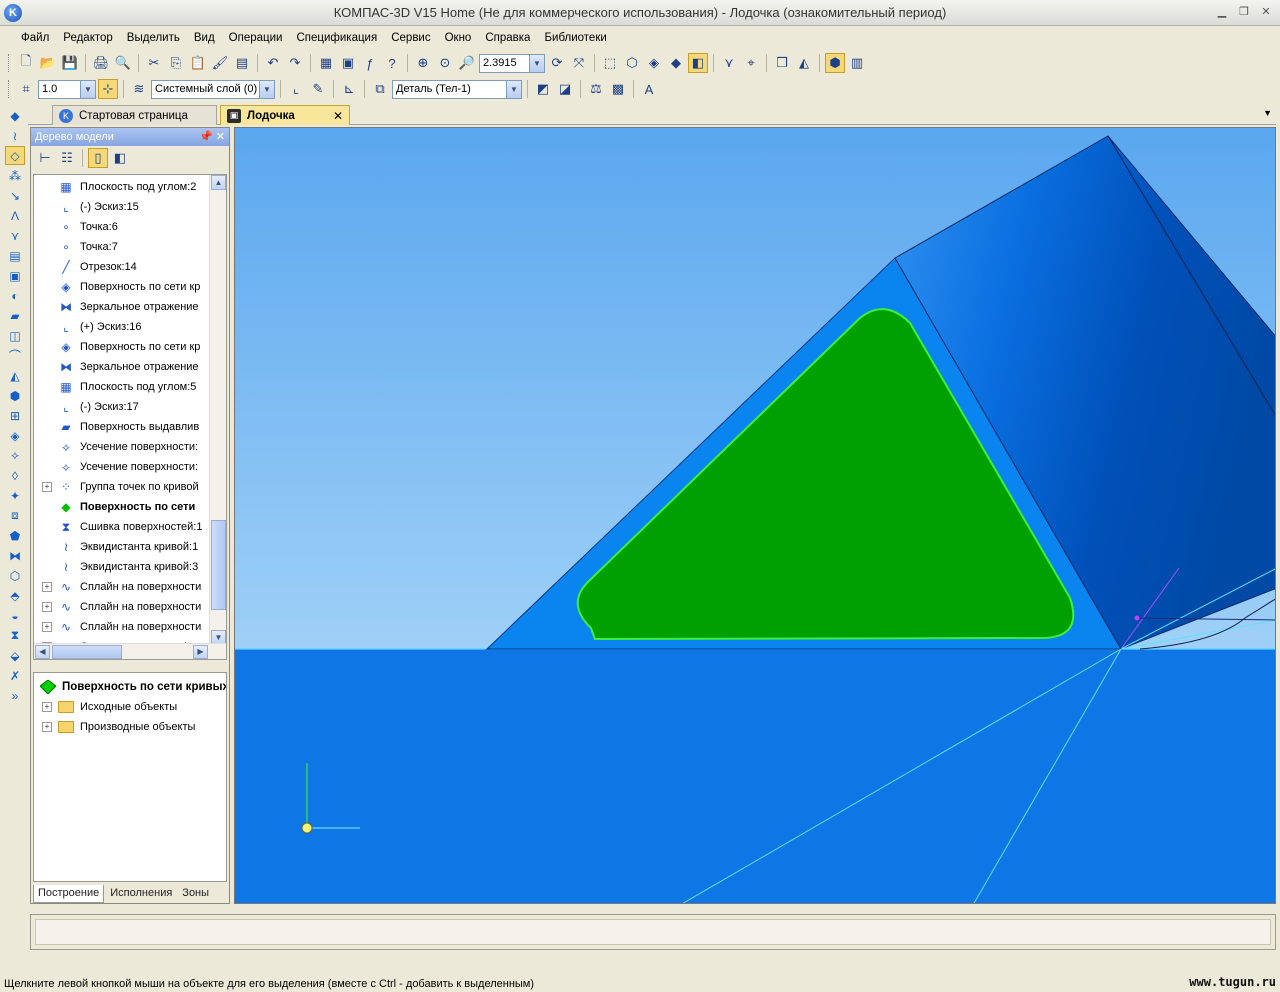 The width and height of the screenshot is (1280, 992). Describe the element at coordinates (1222, 12) in the screenshot. I see `minimize-icon: ▁` at that location.